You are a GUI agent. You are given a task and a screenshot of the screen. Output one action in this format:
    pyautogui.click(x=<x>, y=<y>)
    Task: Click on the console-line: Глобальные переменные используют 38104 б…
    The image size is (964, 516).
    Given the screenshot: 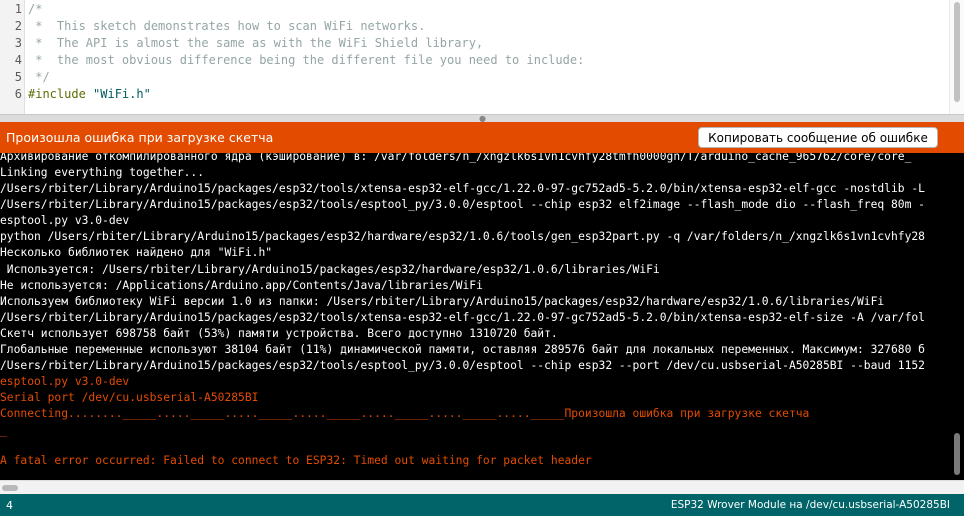 What is the action you would take?
    pyautogui.click(x=462, y=349)
    